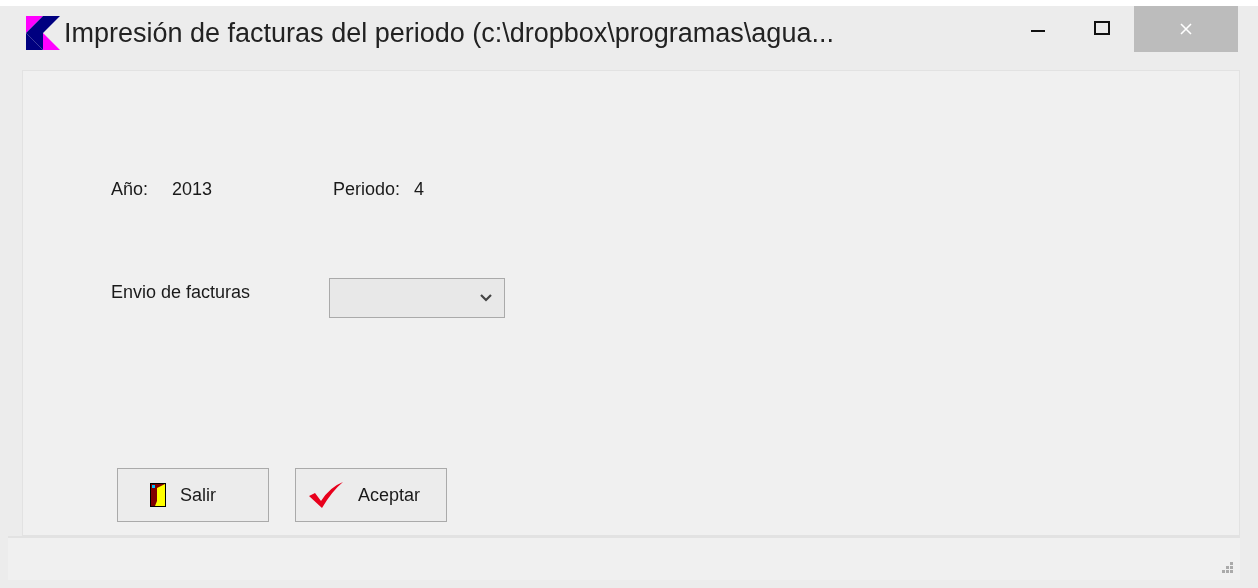 This screenshot has height=588, width=1258. What do you see at coordinates (1038, 31) in the screenshot?
I see `minimize-icon` at bounding box center [1038, 31].